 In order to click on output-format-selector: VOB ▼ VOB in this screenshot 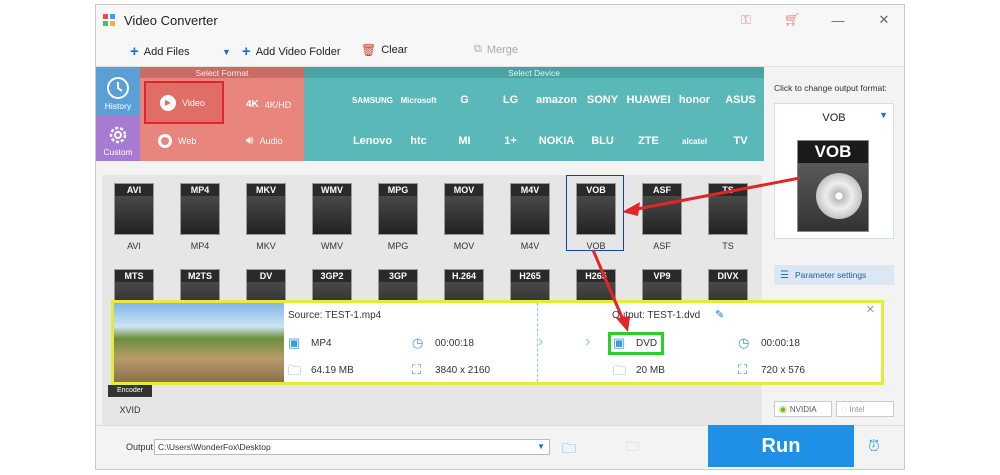, I will do `click(834, 171)`.